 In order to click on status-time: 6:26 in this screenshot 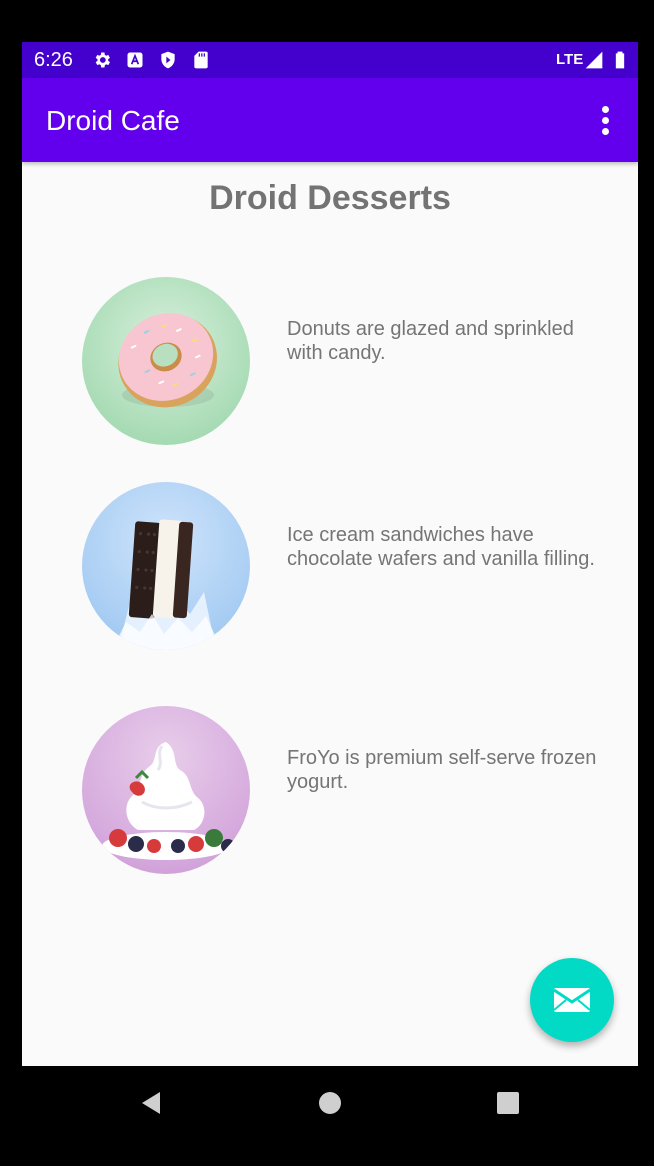, I will do `click(53, 60)`.